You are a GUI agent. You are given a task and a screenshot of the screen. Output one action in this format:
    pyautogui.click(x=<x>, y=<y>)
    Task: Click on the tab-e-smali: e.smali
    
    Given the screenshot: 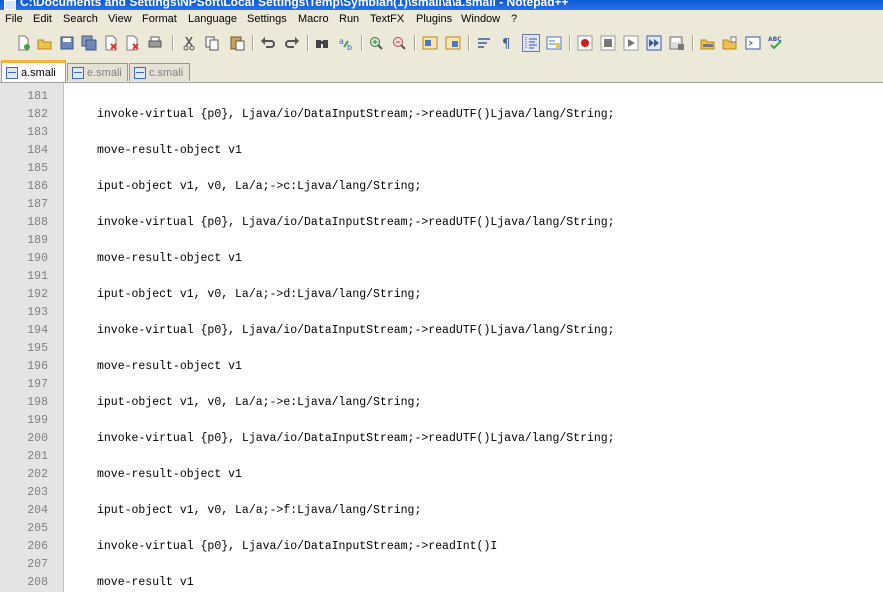 What is the action you would take?
    pyautogui.click(x=97, y=72)
    